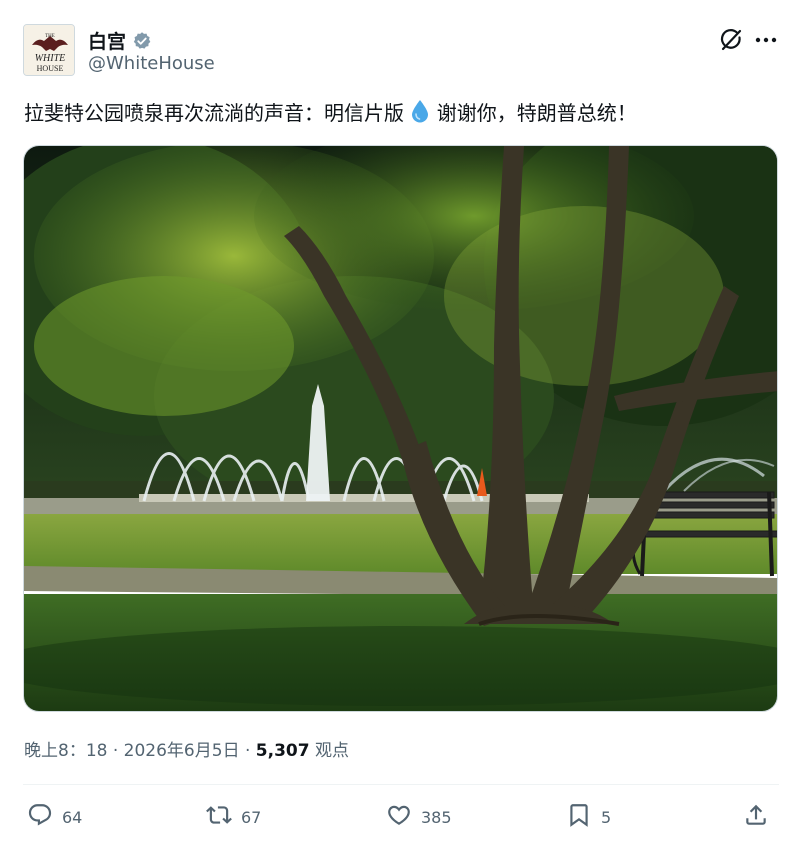  What do you see at coordinates (766, 40) in the screenshot?
I see `more-options-icon` at bounding box center [766, 40].